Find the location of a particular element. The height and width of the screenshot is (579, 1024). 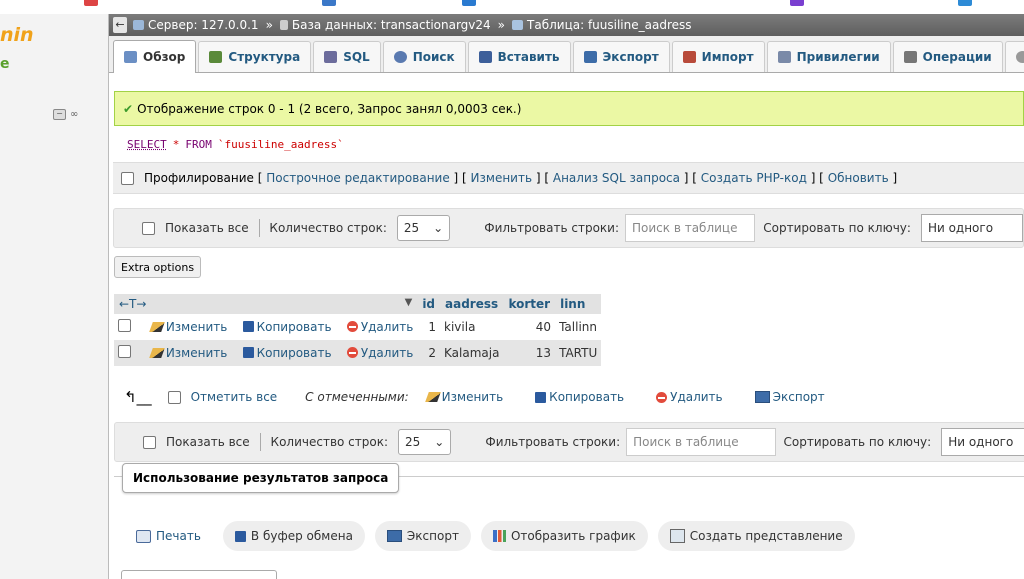

chart-icon is located at coordinates (499, 536).